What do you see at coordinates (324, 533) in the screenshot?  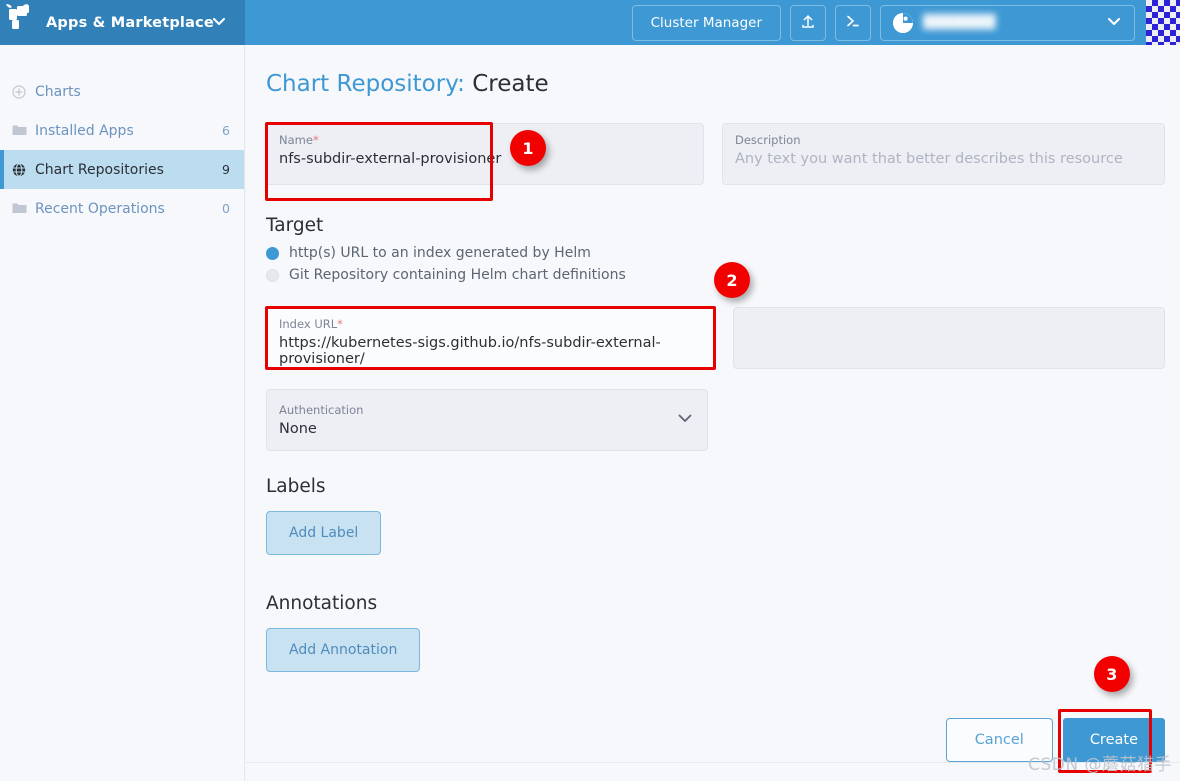 I see `add-label-button: Add Label` at bounding box center [324, 533].